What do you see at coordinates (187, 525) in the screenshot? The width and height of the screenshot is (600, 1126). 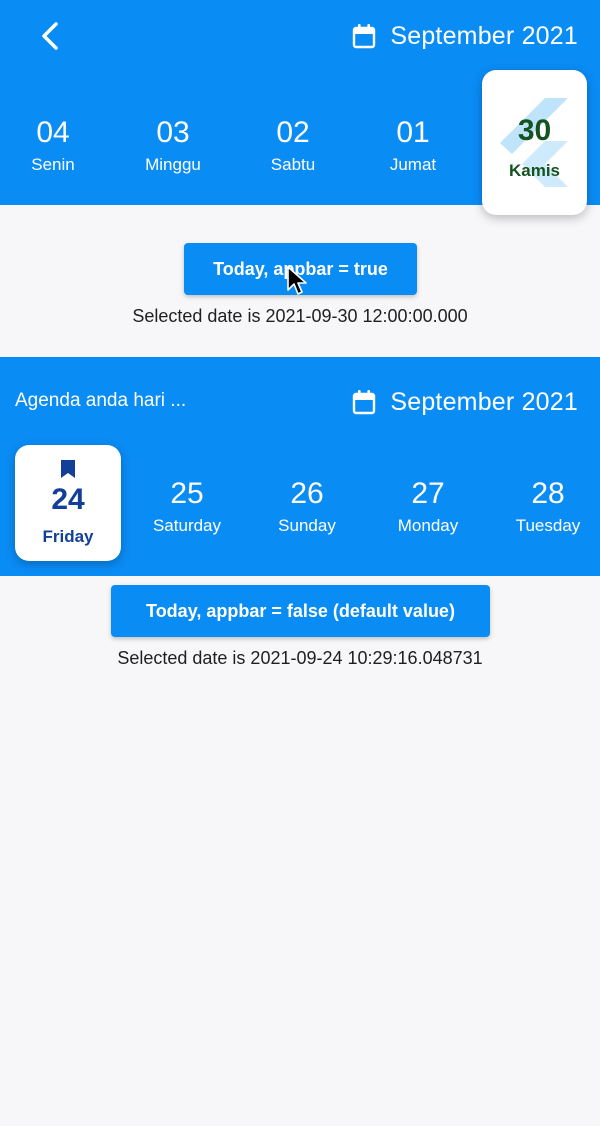 I see `day-name: Saturday` at bounding box center [187, 525].